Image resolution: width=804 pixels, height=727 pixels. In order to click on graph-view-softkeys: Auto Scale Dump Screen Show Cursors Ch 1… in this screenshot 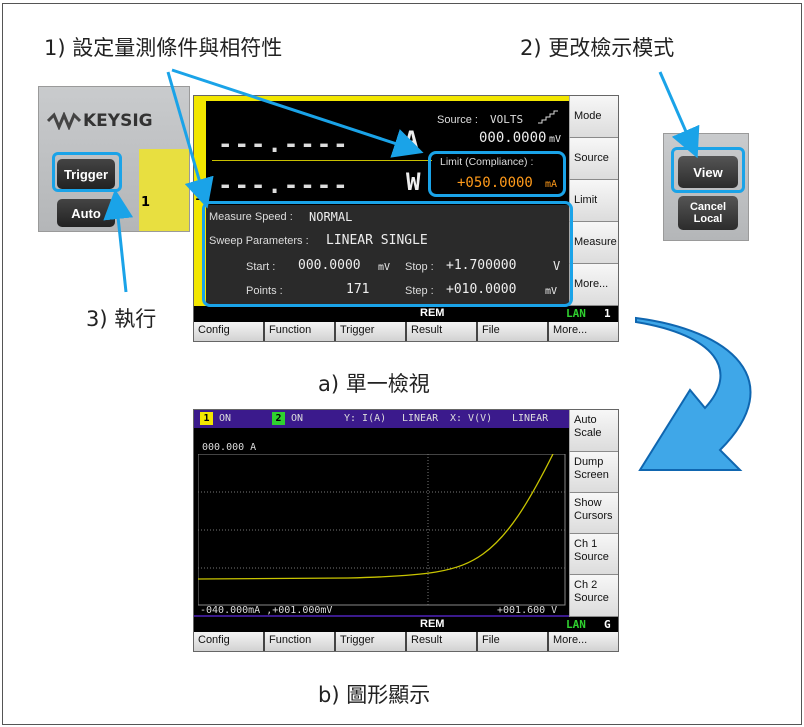, I will do `click(593, 513)`.